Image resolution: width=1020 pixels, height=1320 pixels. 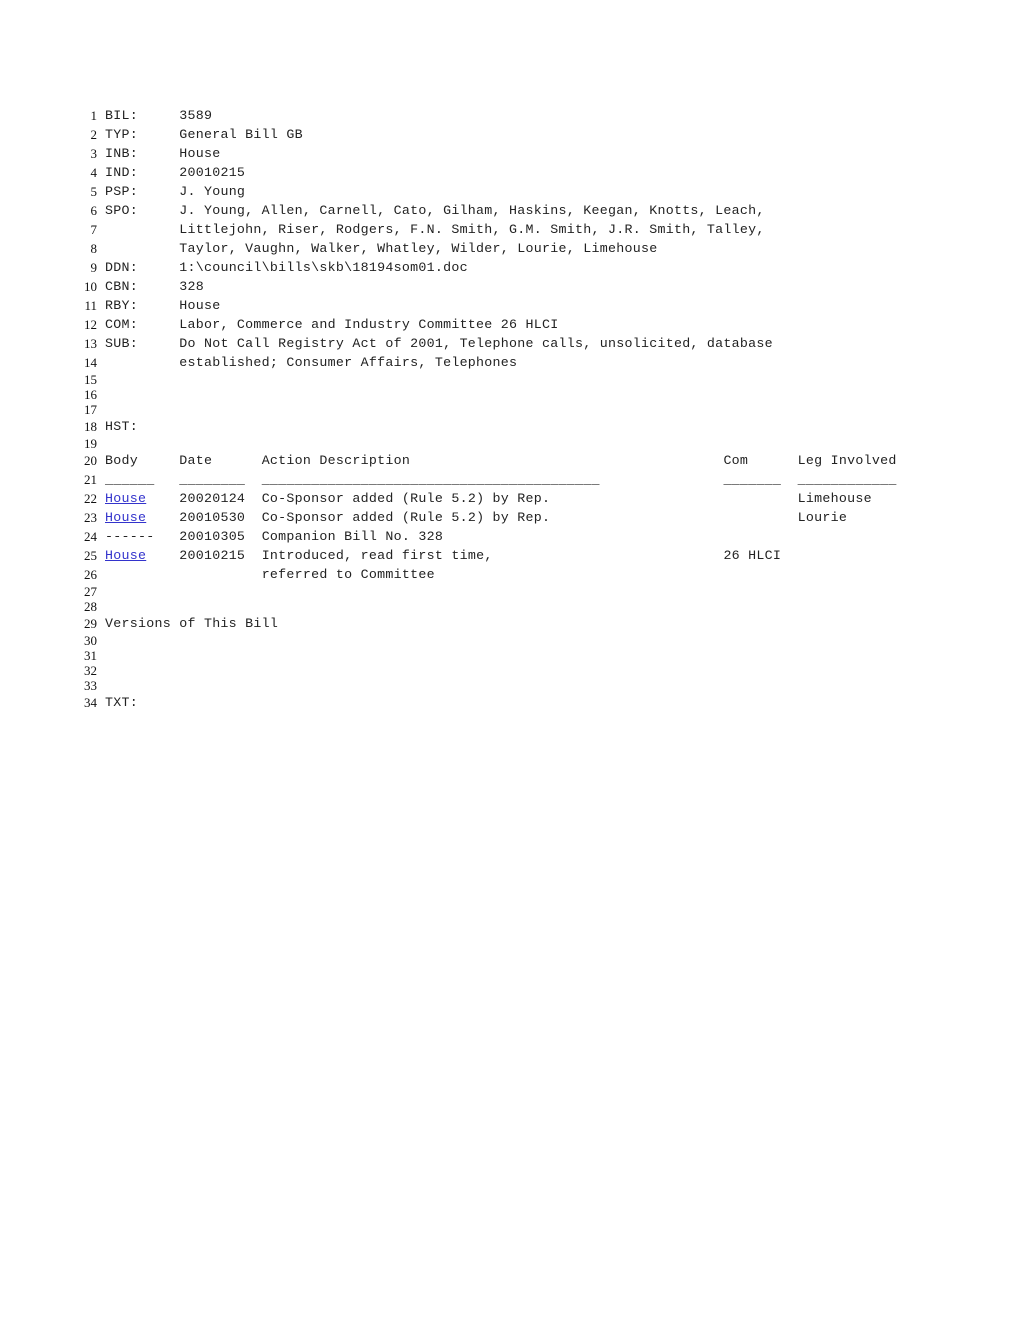 What do you see at coordinates (492, 574) in the screenshot?
I see `cell-action: referred to Committee` at bounding box center [492, 574].